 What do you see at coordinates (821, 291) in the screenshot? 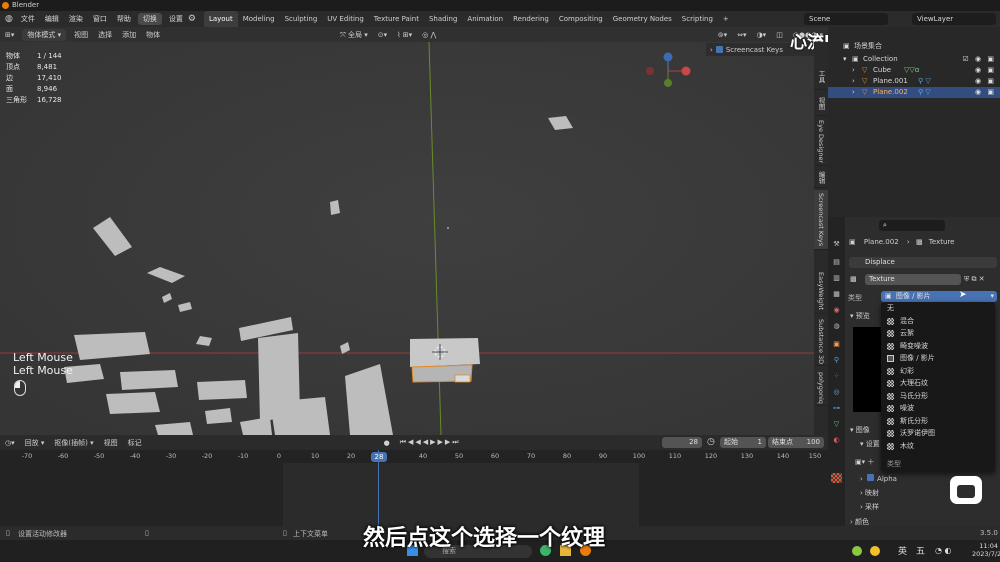
I see `sidebar-tab-easyweight: EasyWeight` at bounding box center [821, 291].